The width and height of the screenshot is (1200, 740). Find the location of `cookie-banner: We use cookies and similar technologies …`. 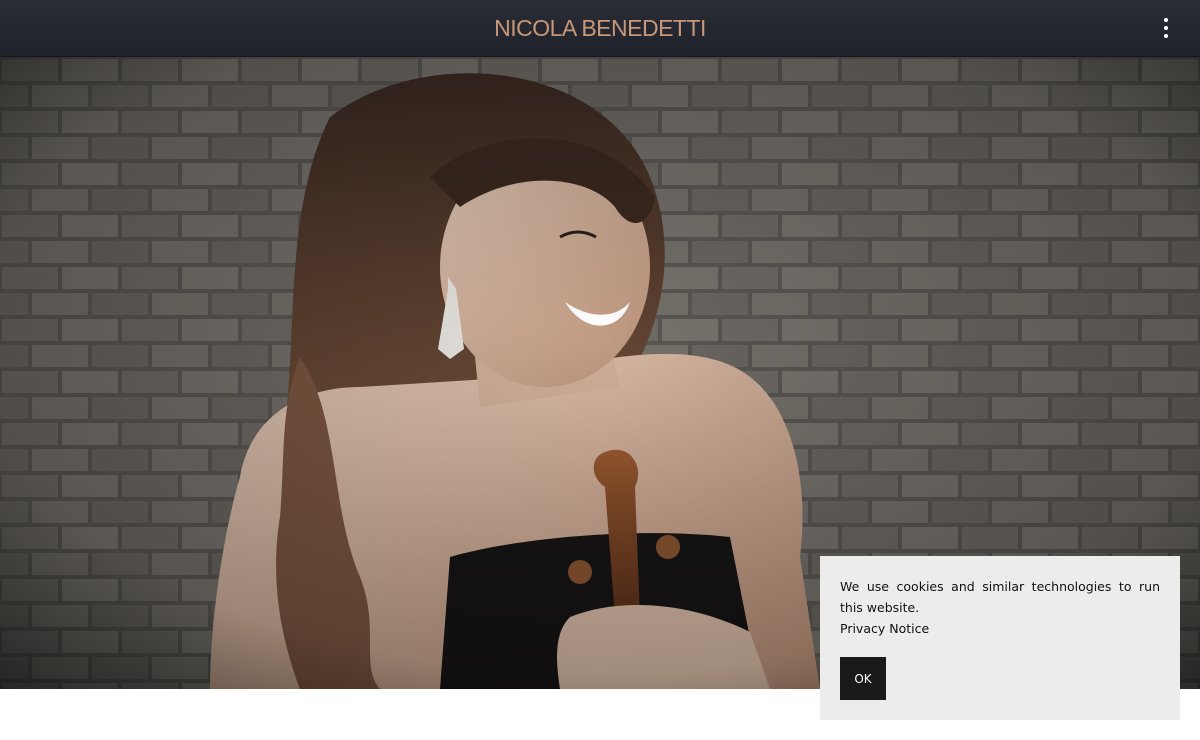

cookie-banner: We use cookies and similar technologies … is located at coordinates (1000, 638).